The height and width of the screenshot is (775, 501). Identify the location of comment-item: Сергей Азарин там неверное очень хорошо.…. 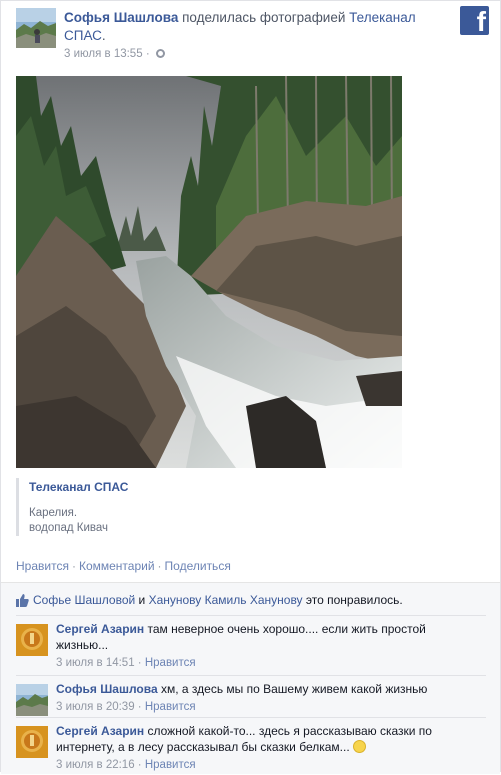
(251, 645).